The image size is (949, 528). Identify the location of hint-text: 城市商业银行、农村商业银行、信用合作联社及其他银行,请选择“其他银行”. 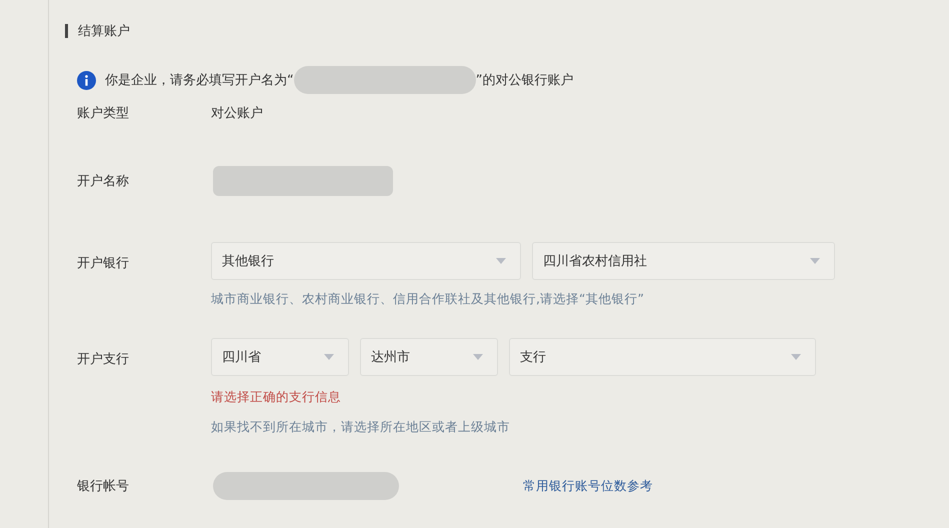
(427, 299).